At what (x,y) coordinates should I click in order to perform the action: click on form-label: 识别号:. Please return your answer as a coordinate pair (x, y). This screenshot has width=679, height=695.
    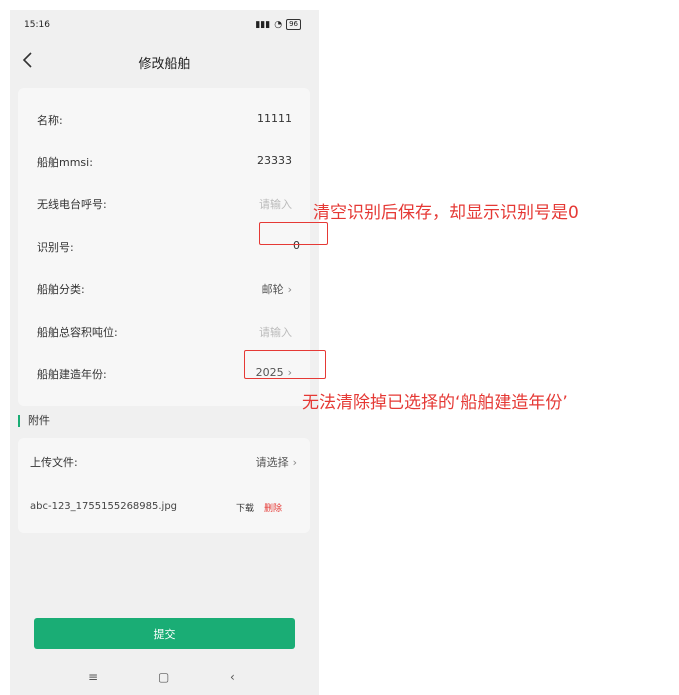
    Looking at the image, I should click on (55, 247).